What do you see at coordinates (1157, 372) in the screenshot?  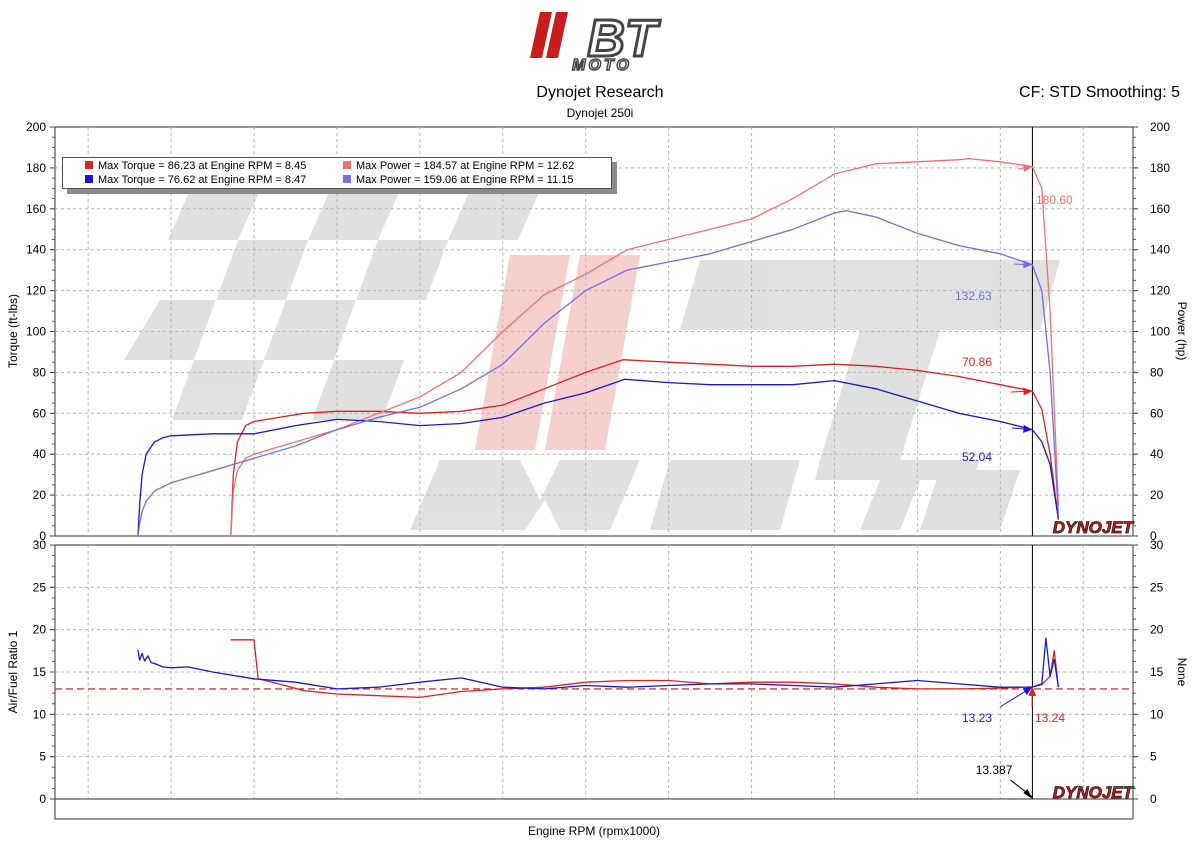 I see `upper-y2-tick-label: 80` at bounding box center [1157, 372].